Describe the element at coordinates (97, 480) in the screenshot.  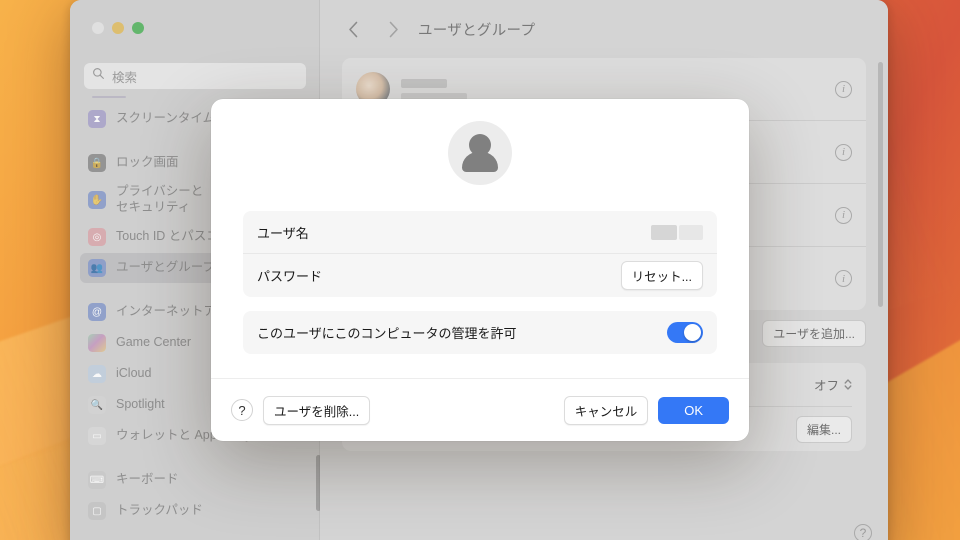
I see `keyboard-icon: ⌨` at that location.